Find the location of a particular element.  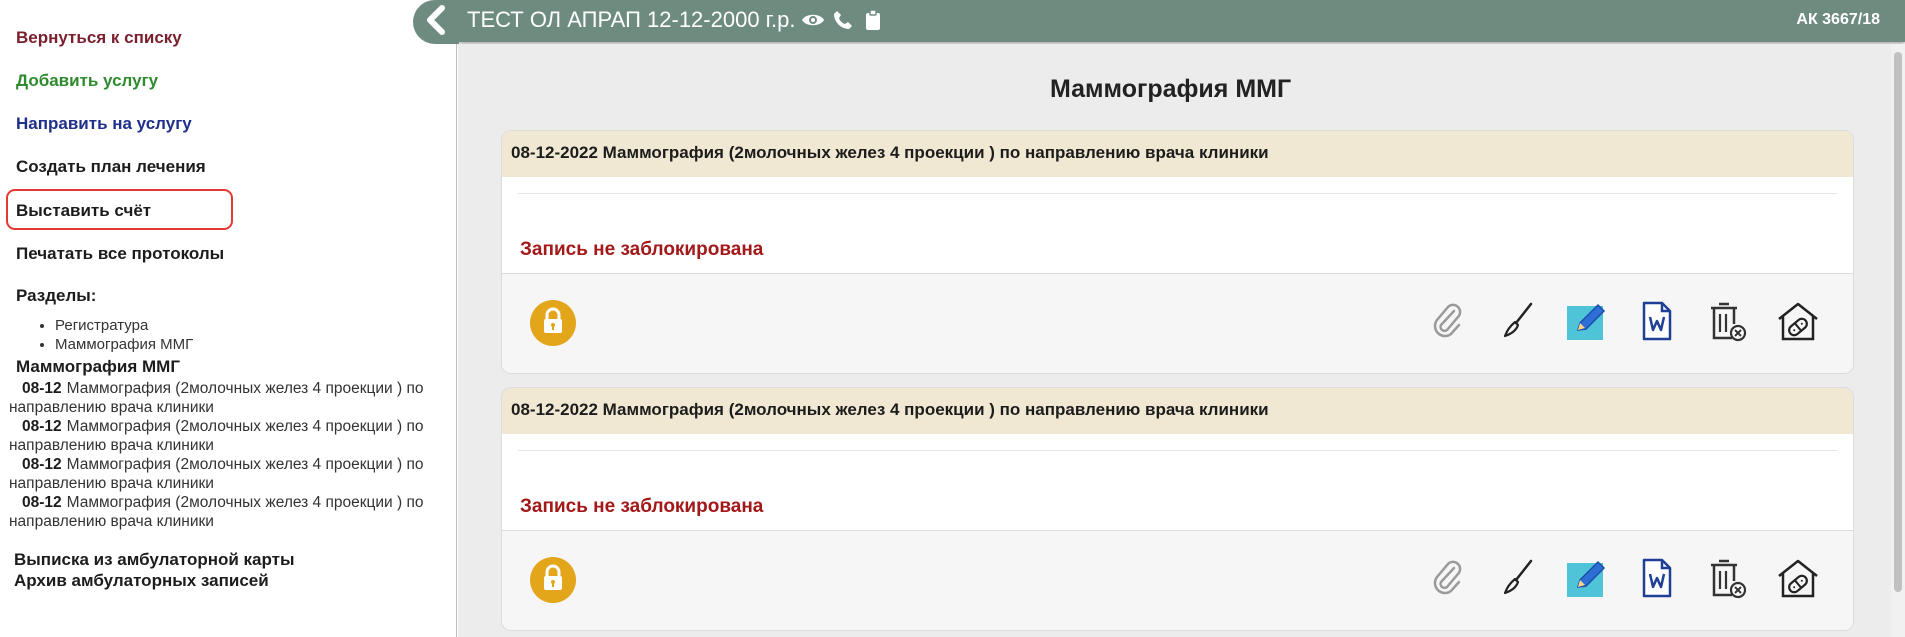

issue-bill-link: Выставить счёт is located at coordinates (83, 211).